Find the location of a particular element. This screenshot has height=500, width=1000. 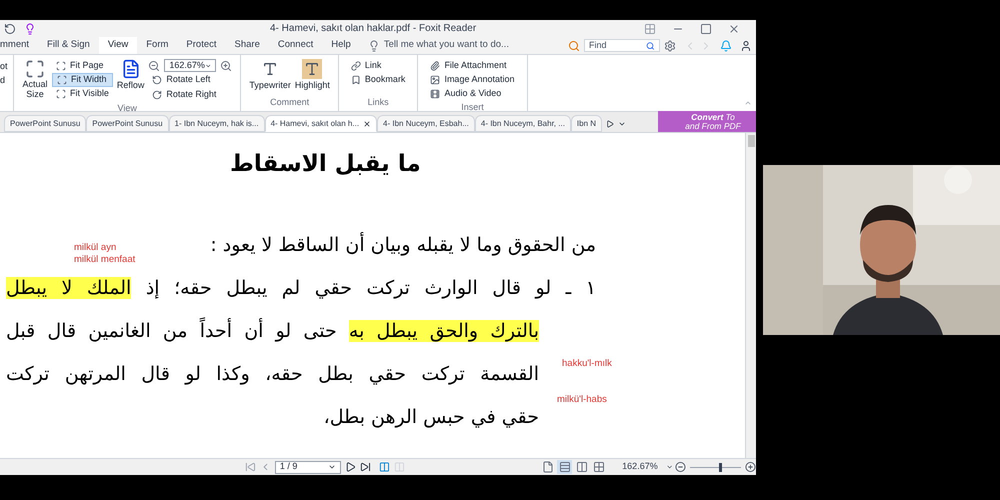

rotate-right-icon is located at coordinates (157, 95).